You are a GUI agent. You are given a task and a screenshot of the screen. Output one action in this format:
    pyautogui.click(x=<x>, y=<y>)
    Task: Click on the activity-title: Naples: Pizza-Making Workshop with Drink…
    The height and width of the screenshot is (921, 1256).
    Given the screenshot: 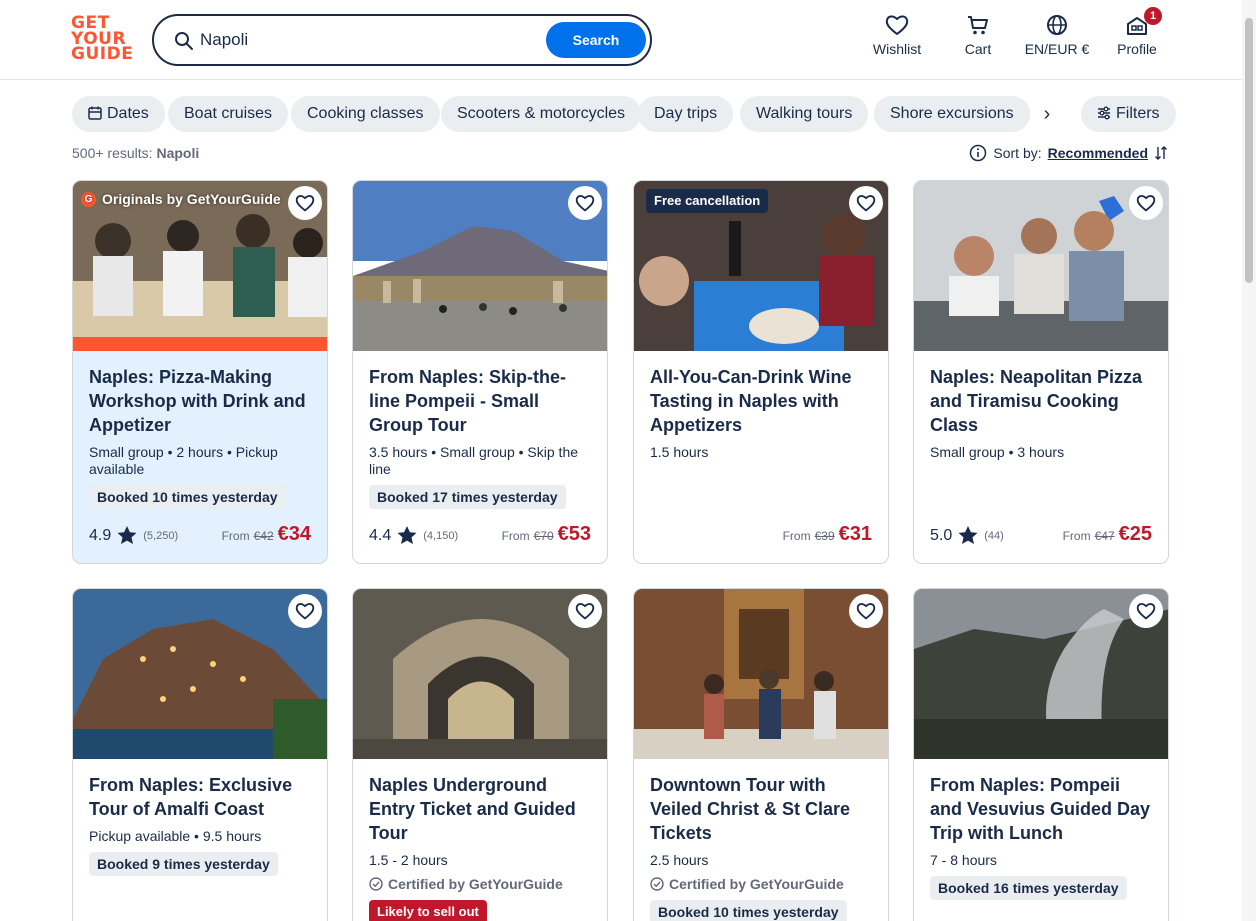 What is the action you would take?
    pyautogui.click(x=200, y=401)
    